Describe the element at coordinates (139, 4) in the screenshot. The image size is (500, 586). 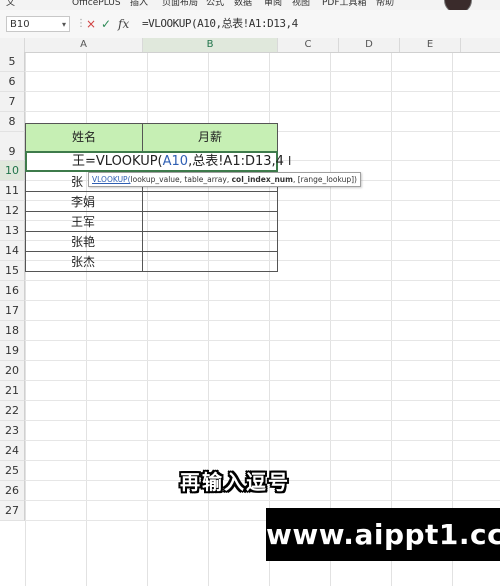
I see `ribbon-tab-insert: 插入` at that location.